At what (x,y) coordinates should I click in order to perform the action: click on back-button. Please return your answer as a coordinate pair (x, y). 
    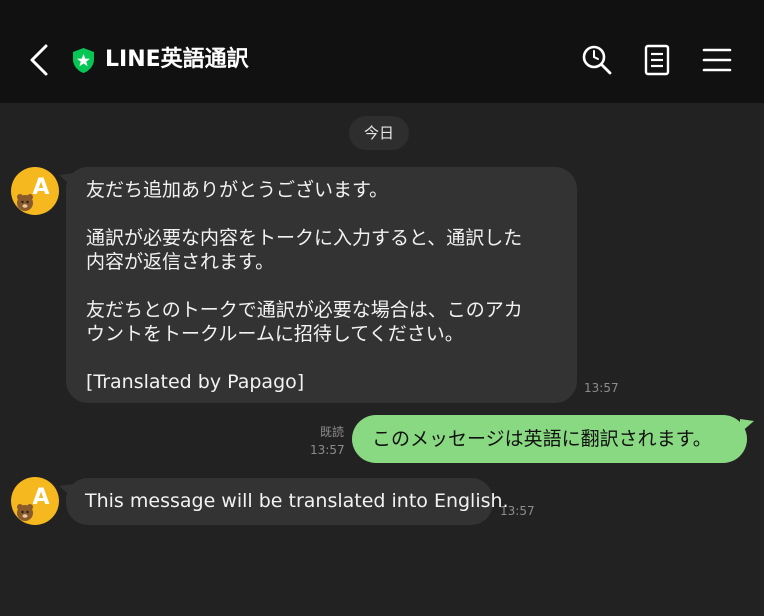
    Looking at the image, I should click on (40, 60).